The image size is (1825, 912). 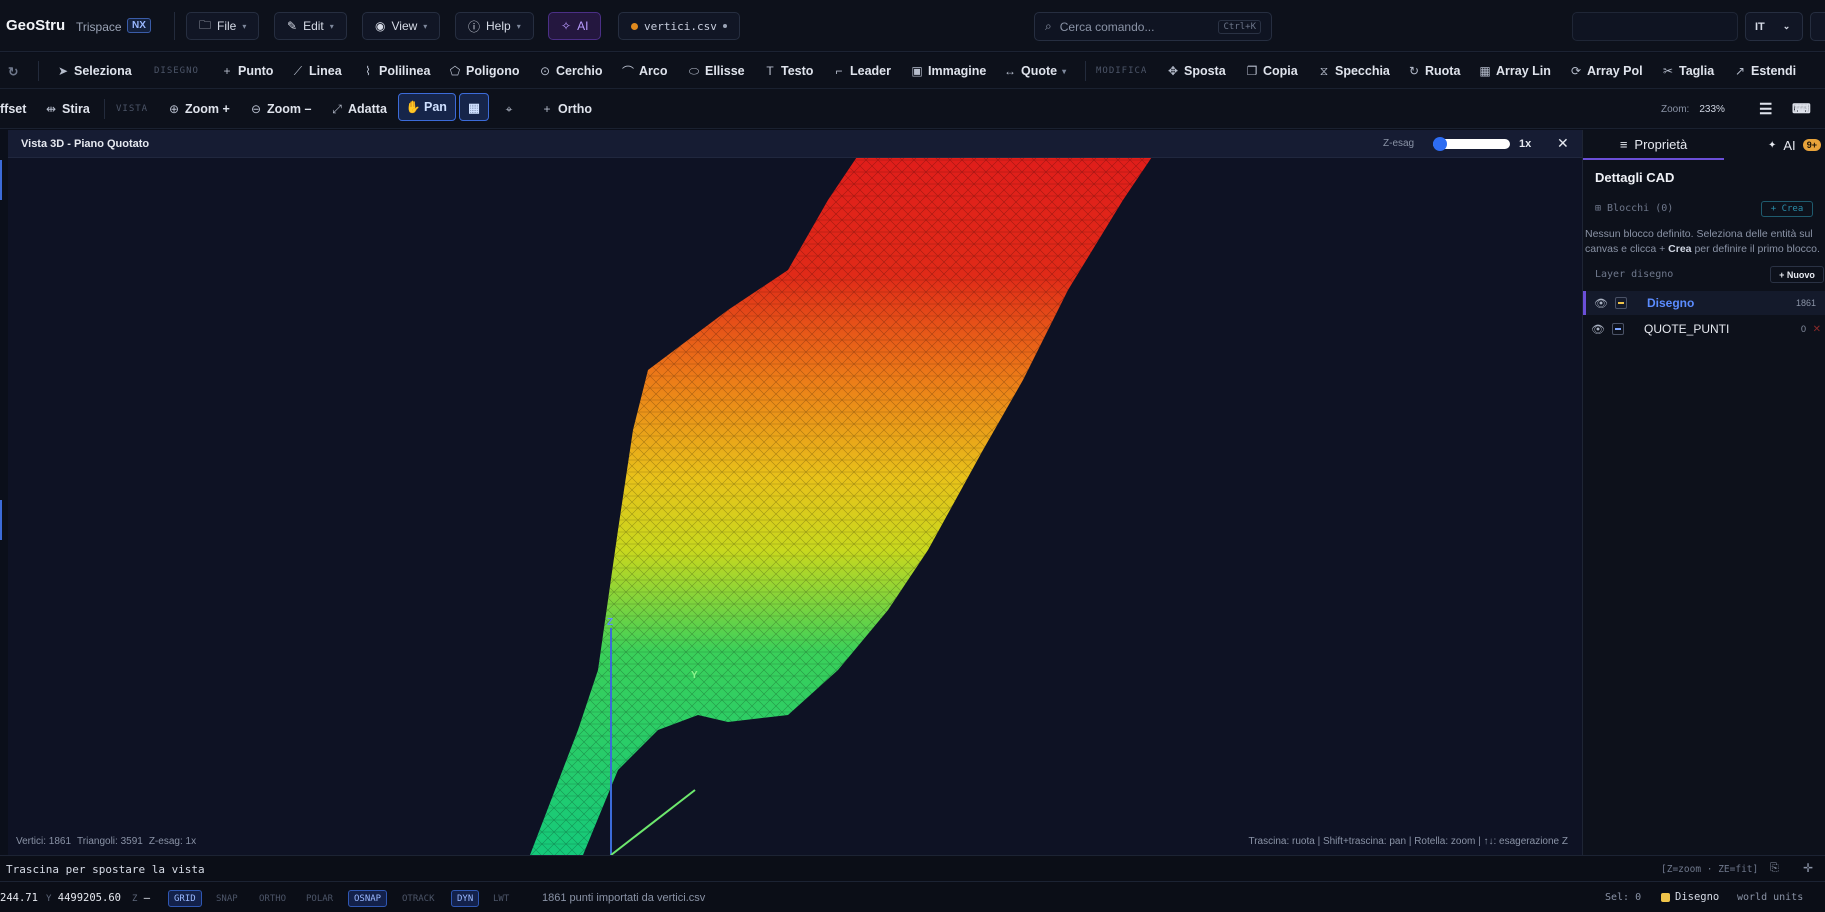 I want to click on zoom-in-icon: ⊕, so click(x=174, y=109).